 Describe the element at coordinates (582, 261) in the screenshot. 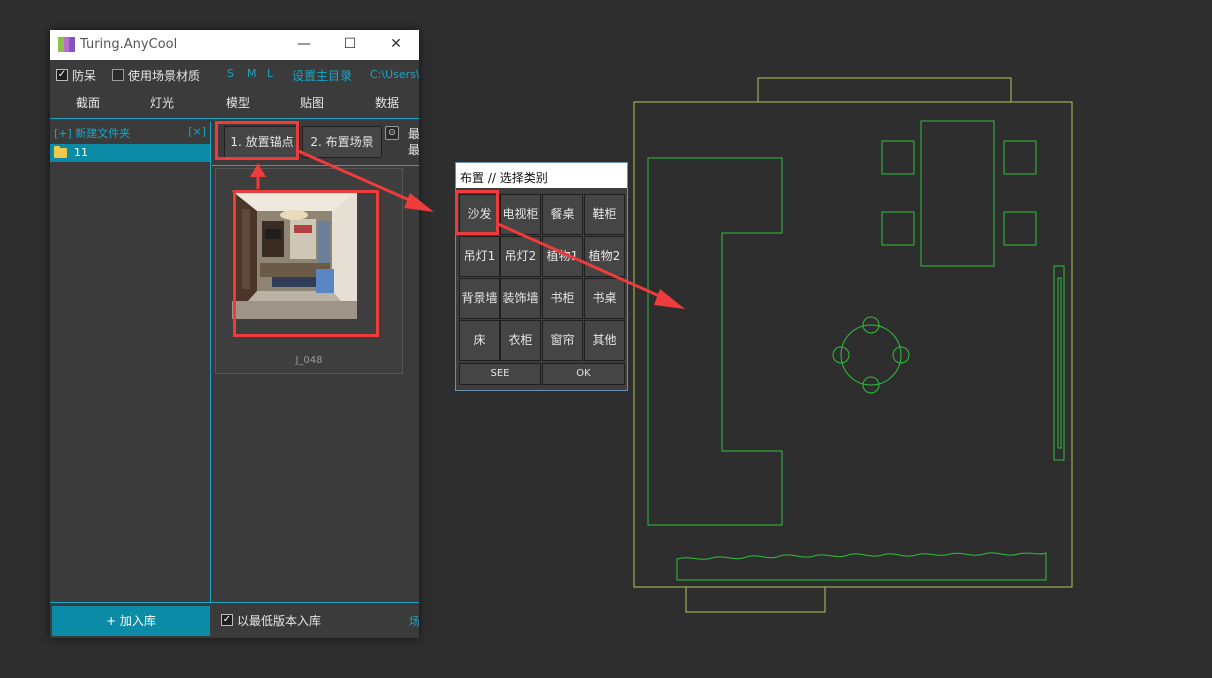

I see `arrow-sofa-to-viewport` at that location.